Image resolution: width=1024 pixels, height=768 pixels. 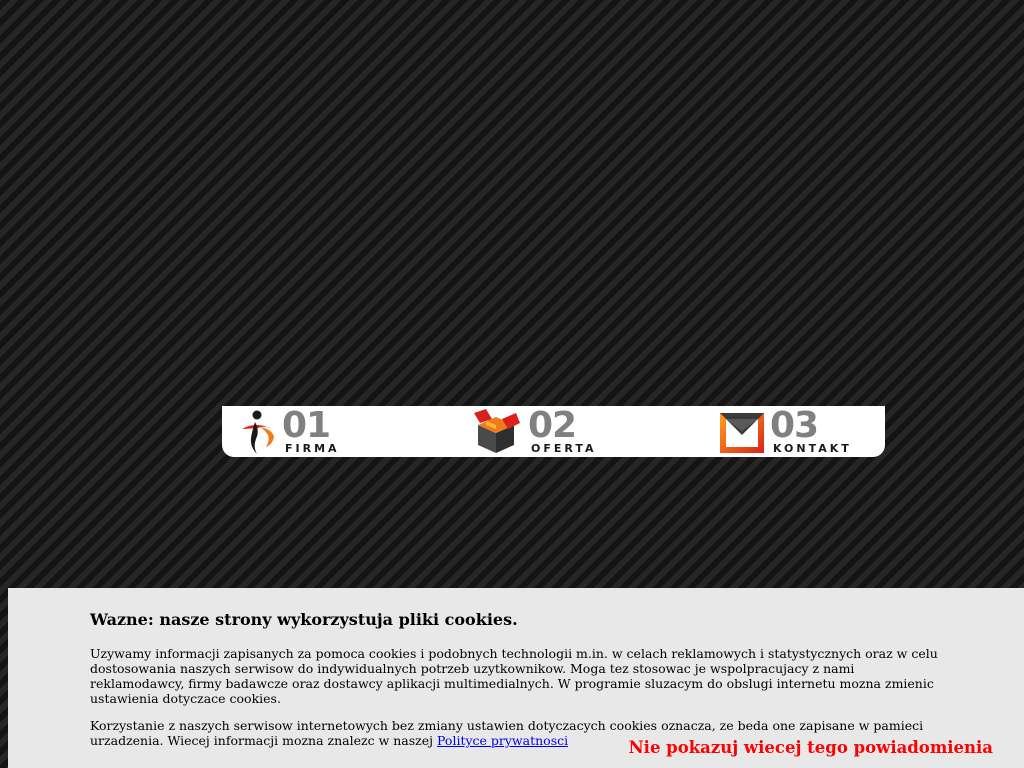 I want to click on nav-number: 03, so click(x=794, y=426).